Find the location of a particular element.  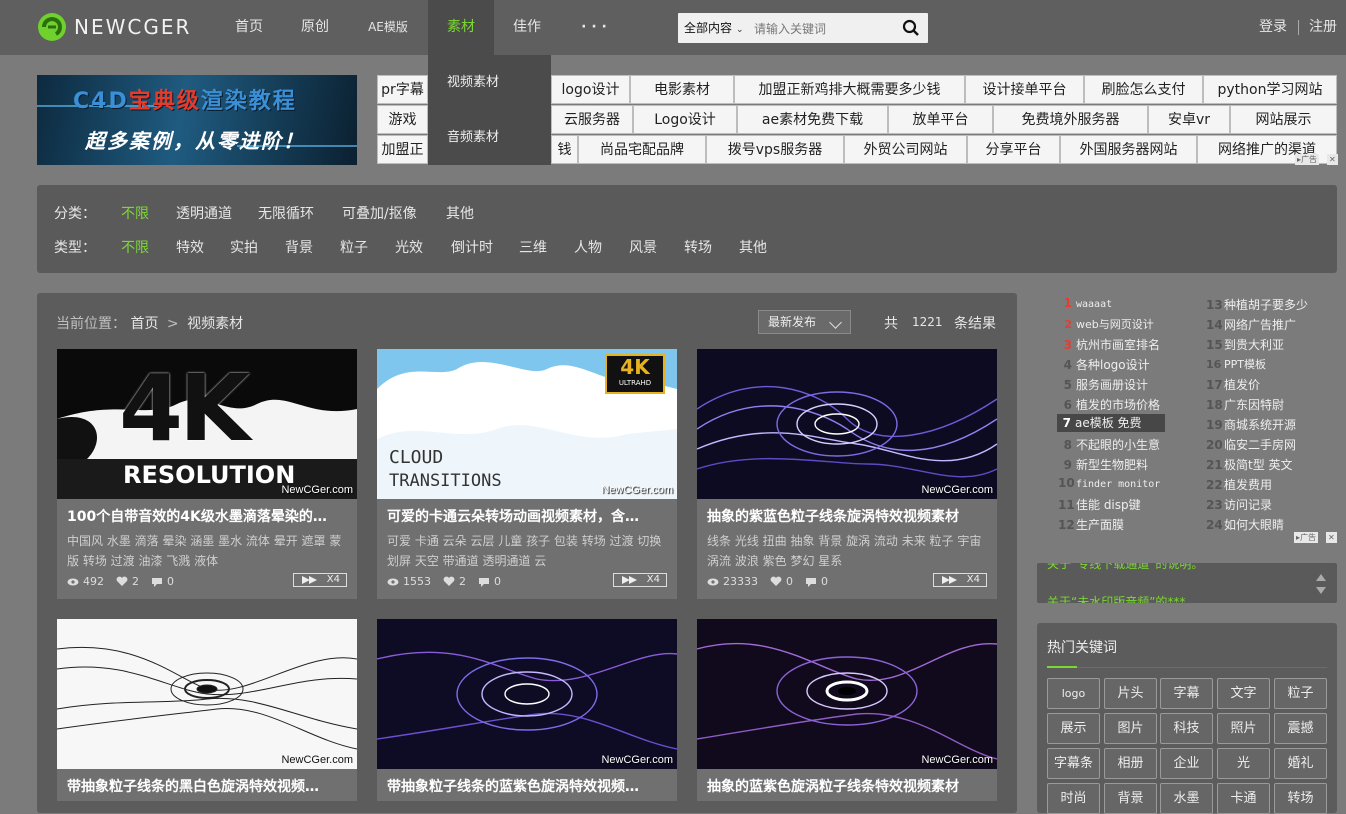

ad-keyword: 云服务器 is located at coordinates (592, 119).